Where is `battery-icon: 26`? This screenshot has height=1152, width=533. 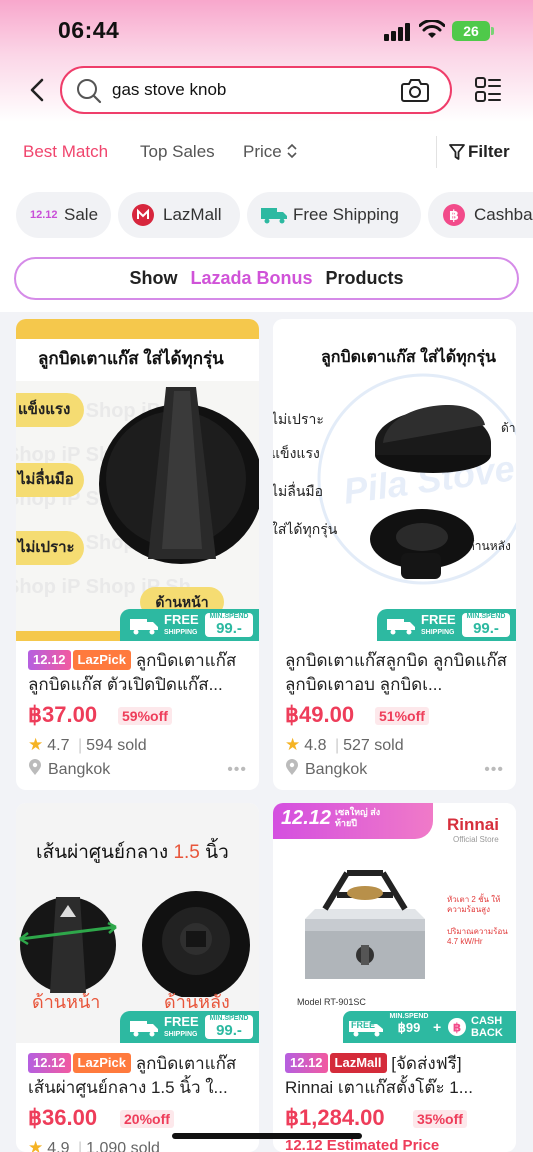 battery-icon: 26 is located at coordinates (473, 31).